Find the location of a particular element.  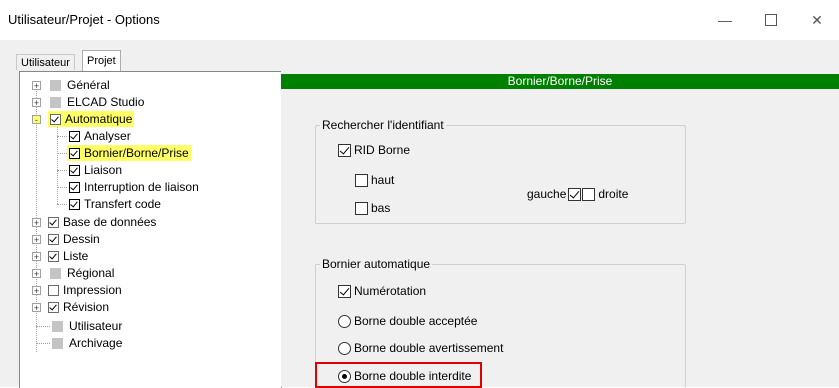

tree-item-label: Archivage is located at coordinates (96, 343).